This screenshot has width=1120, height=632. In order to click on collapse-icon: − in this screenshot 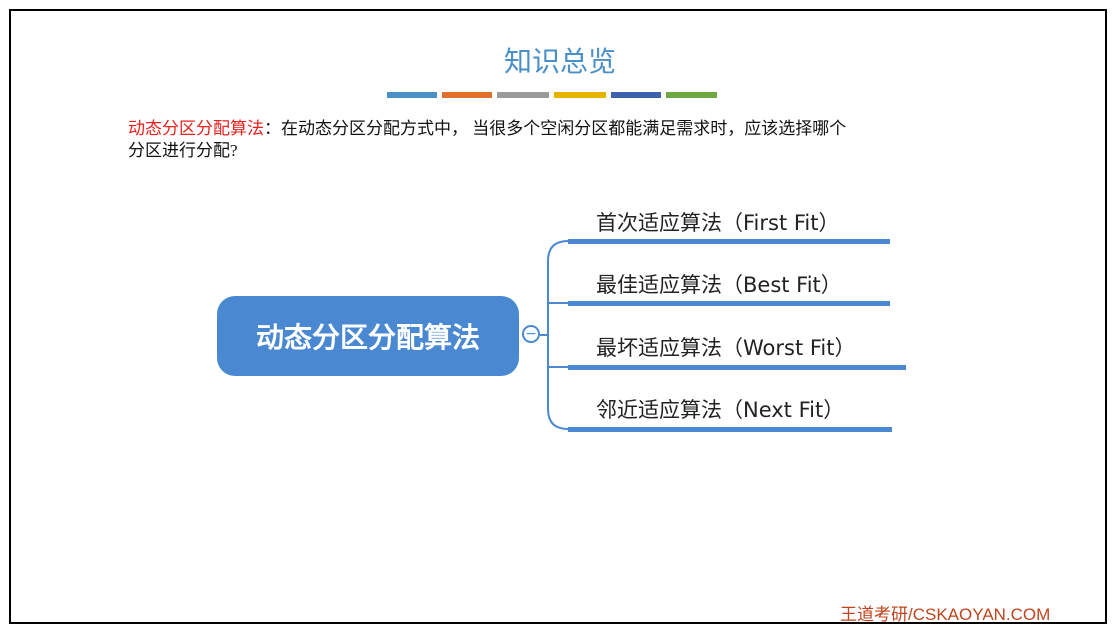, I will do `click(531, 334)`.